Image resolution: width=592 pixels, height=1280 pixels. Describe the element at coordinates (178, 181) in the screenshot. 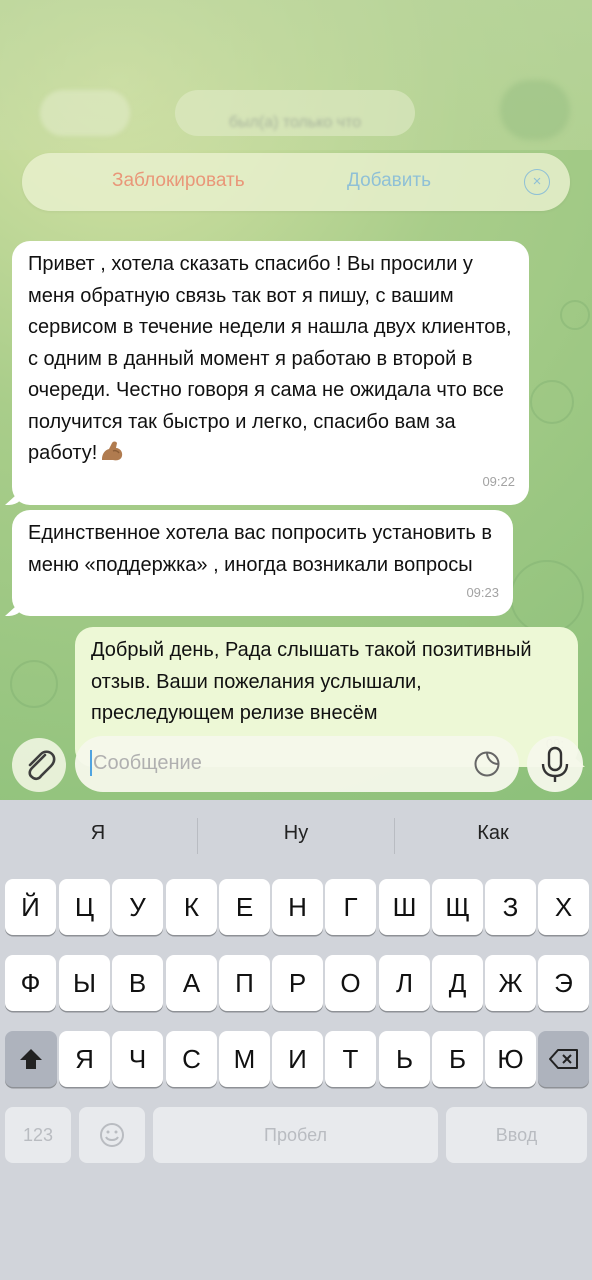

I see `block-button: Заблокировать` at that location.